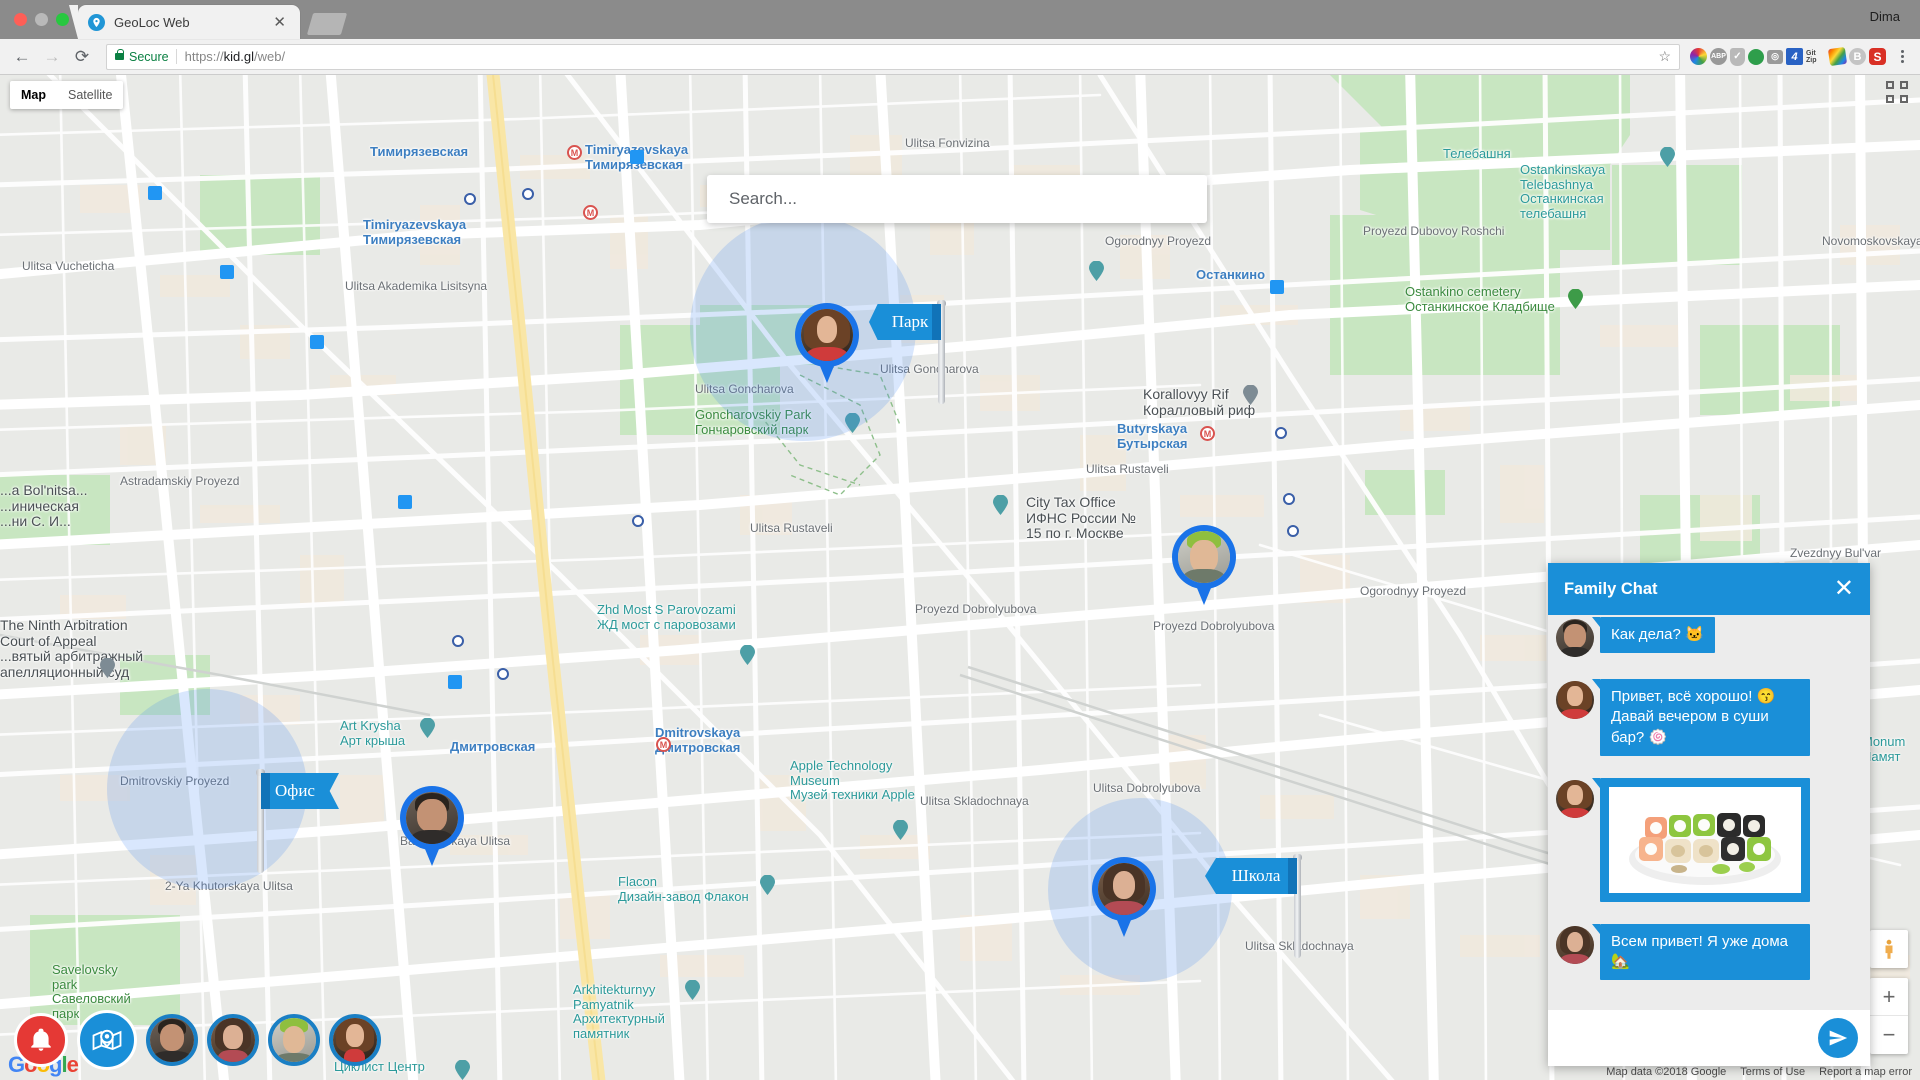 This screenshot has height=1080, width=1920. Describe the element at coordinates (1611, 588) in the screenshot. I see `chat-title: Family Chat` at that location.